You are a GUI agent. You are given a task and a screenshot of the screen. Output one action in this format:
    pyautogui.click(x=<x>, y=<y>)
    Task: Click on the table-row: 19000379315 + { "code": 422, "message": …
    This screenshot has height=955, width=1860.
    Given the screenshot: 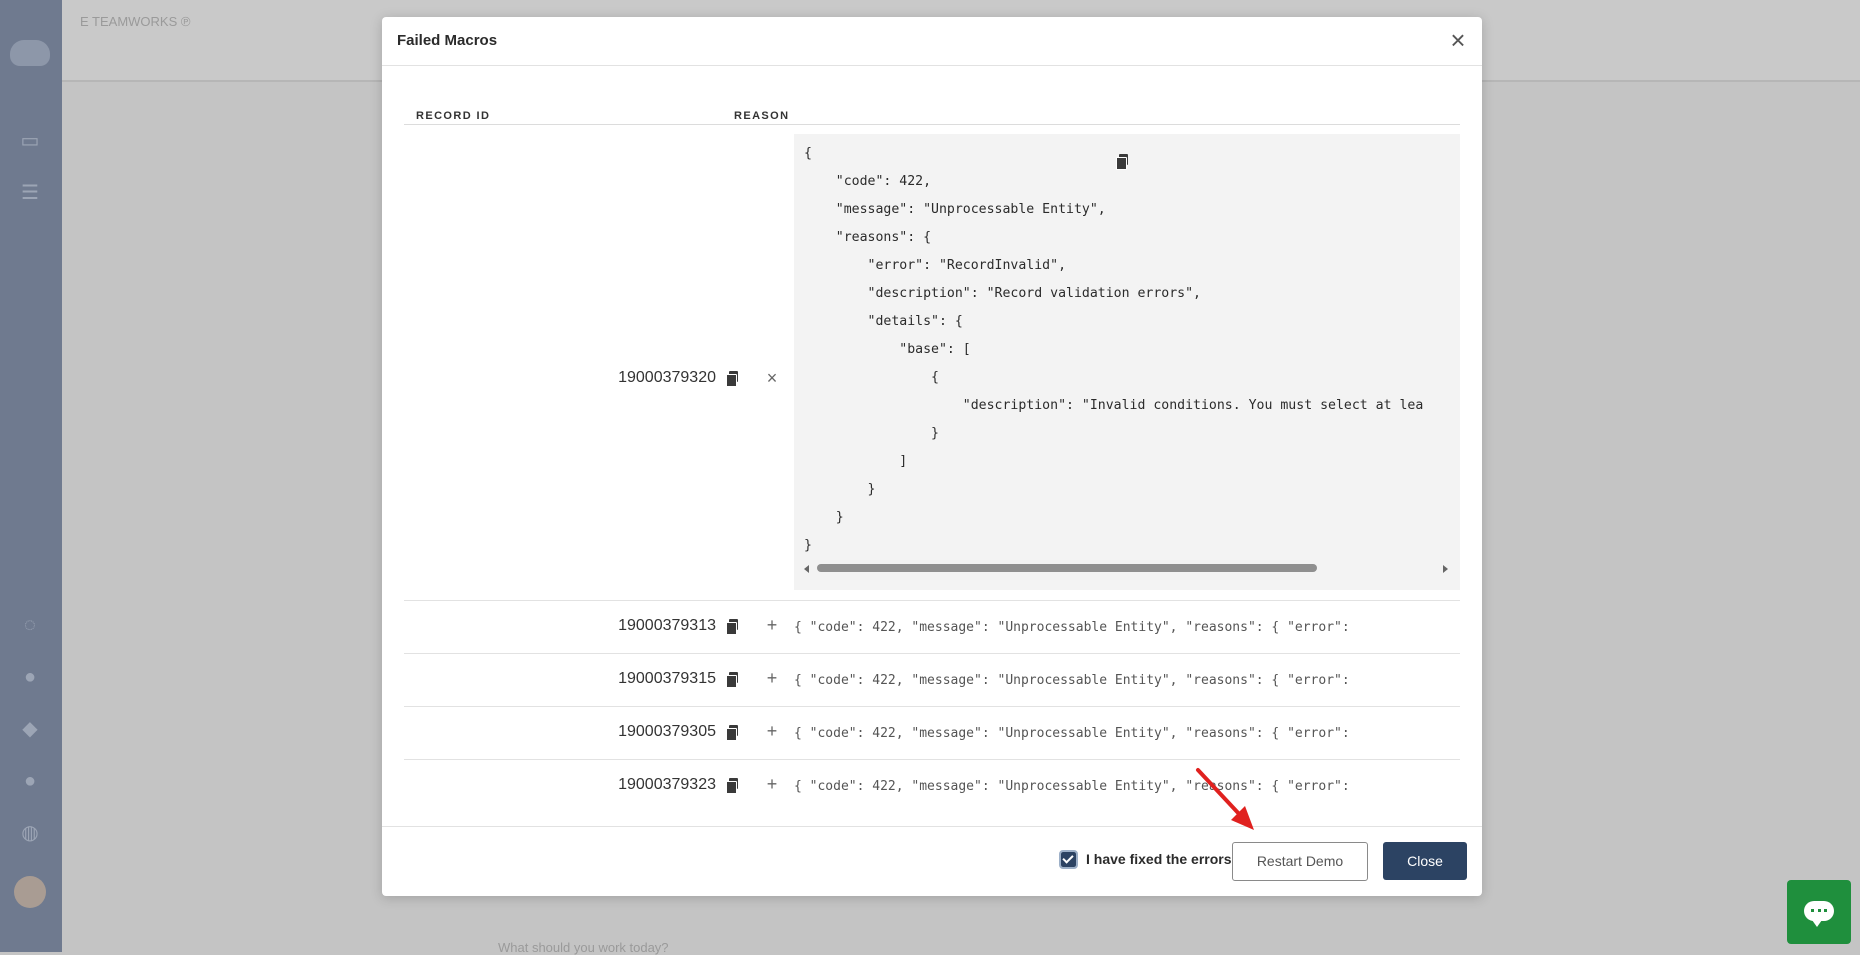 What is the action you would take?
    pyautogui.click(x=932, y=680)
    